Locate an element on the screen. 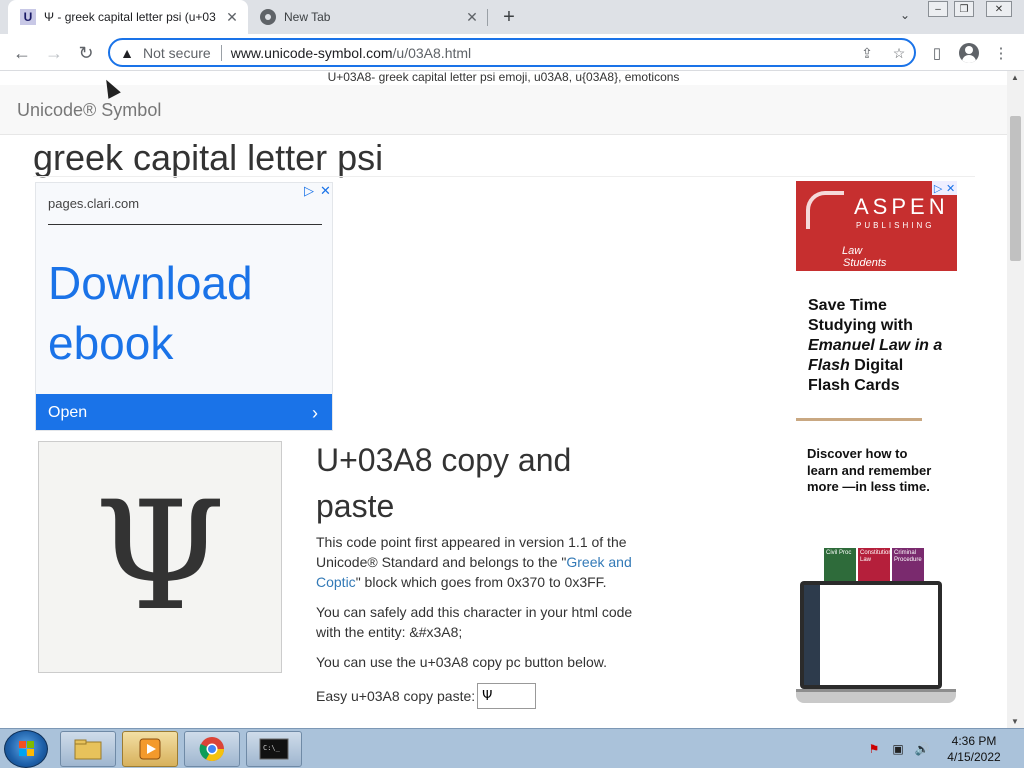  book-cover: Constitutional Law is located at coordinates (877, 566).